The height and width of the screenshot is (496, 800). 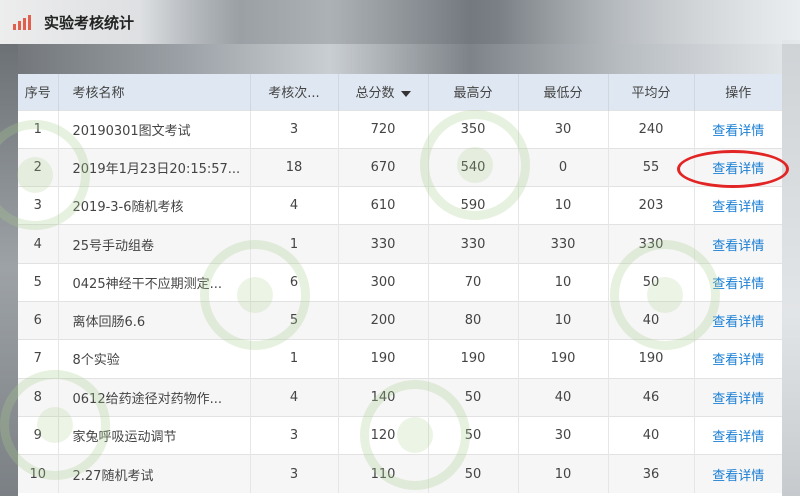 I want to click on cell-name: 家兔呼吸运动调节, so click(x=154, y=435).